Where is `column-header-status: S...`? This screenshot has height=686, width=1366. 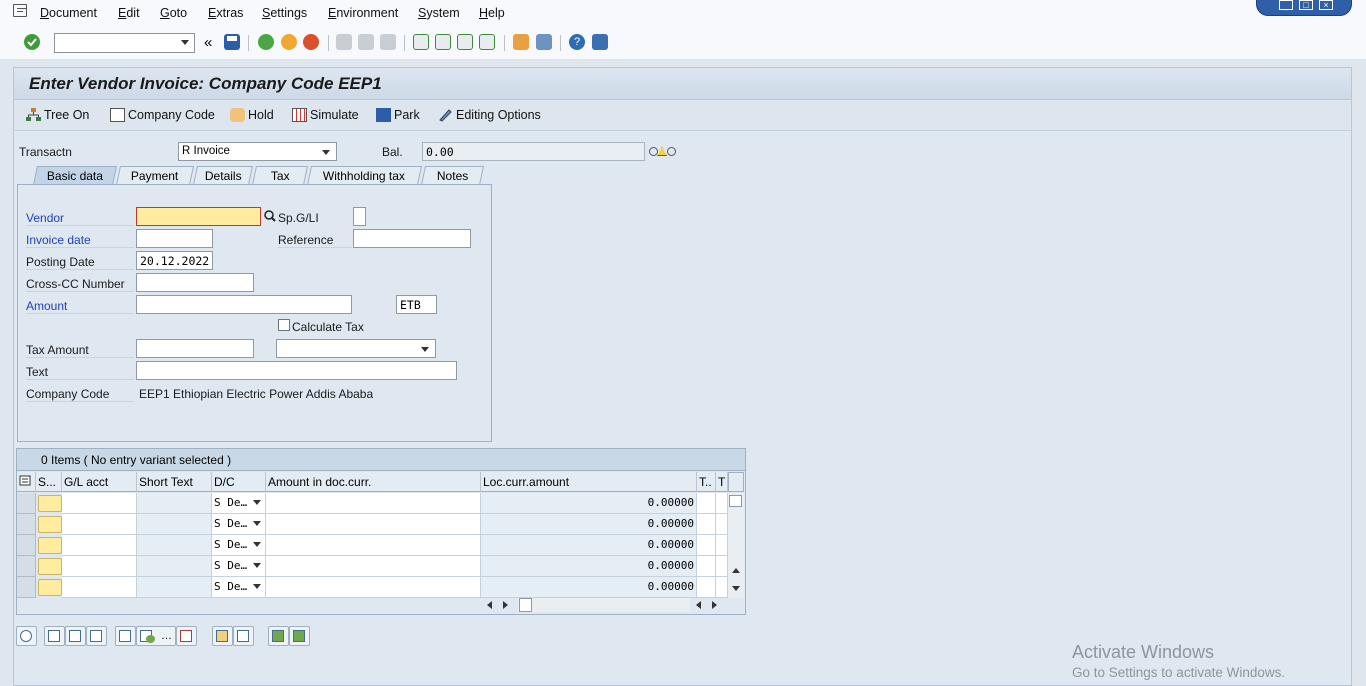 column-header-status: S... is located at coordinates (49, 482).